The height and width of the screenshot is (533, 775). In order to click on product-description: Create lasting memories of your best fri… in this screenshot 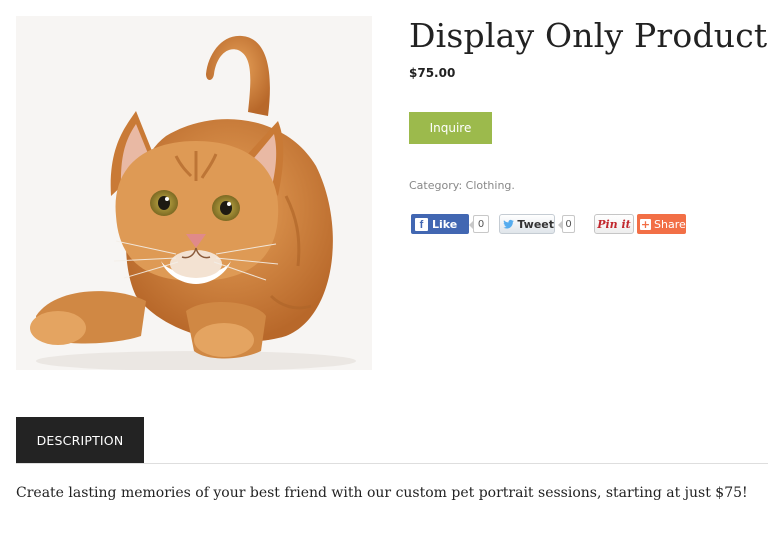, I will do `click(382, 493)`.